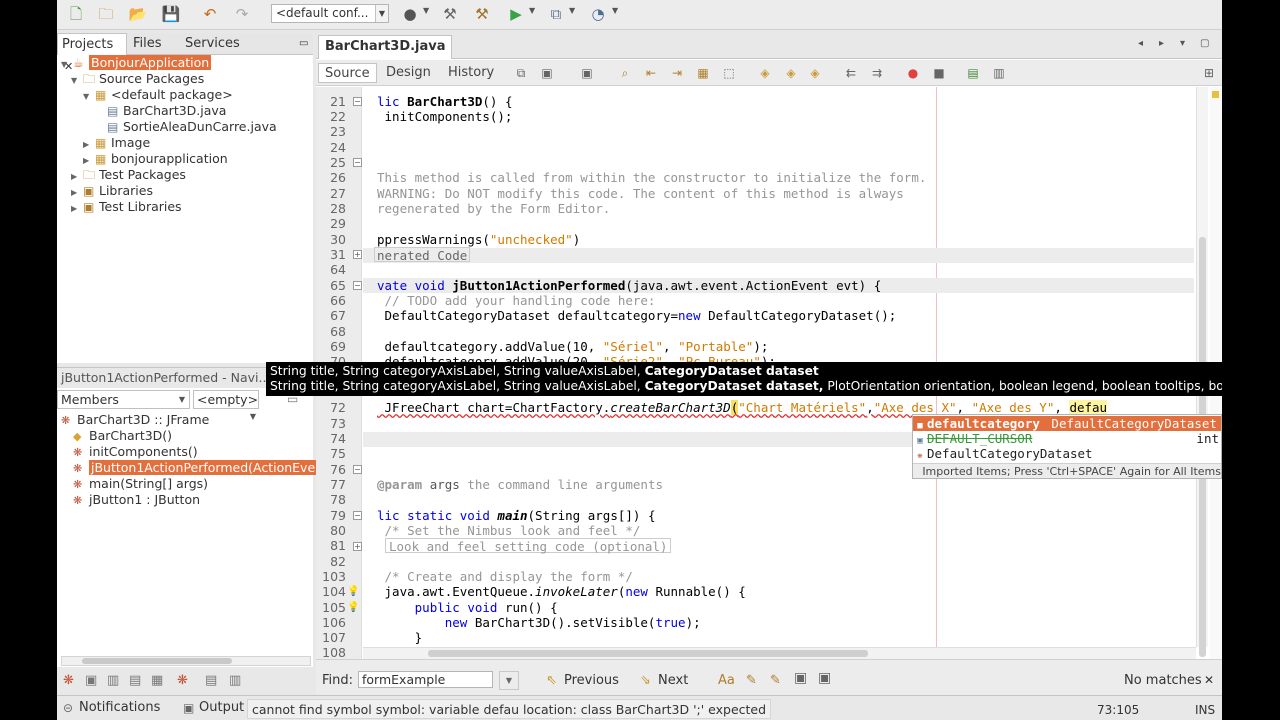 The width and height of the screenshot is (1280, 720). What do you see at coordinates (547, 73) in the screenshot?
I see `back-icon: ▣` at bounding box center [547, 73].